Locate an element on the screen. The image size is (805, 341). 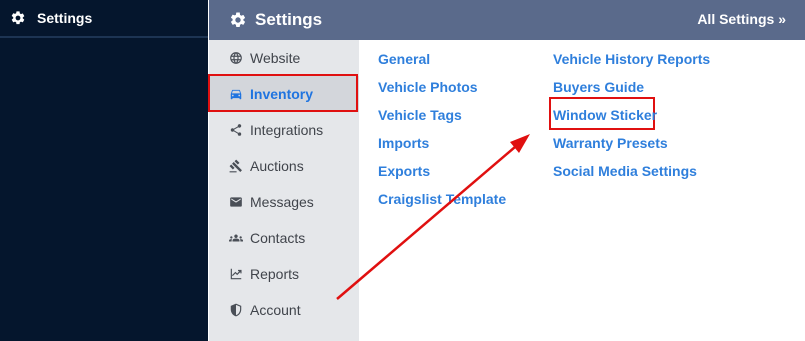
page-title: Settings is located at coordinates (289, 19).